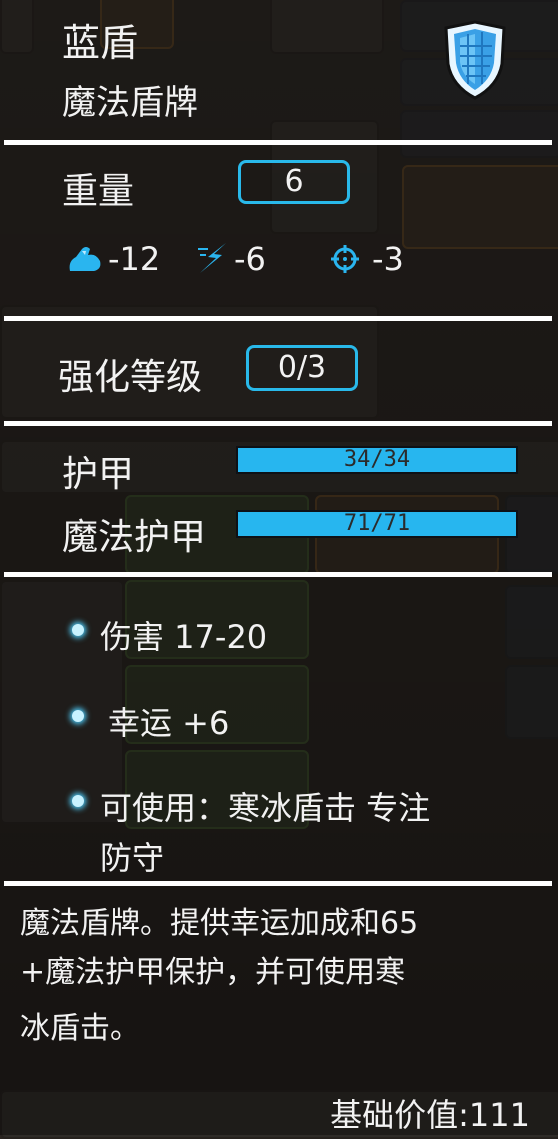 The width and height of the screenshot is (558, 1139). What do you see at coordinates (265, 808) in the screenshot?
I see `stat-usable-skills: 可使用：寒冰盾击 专注` at bounding box center [265, 808].